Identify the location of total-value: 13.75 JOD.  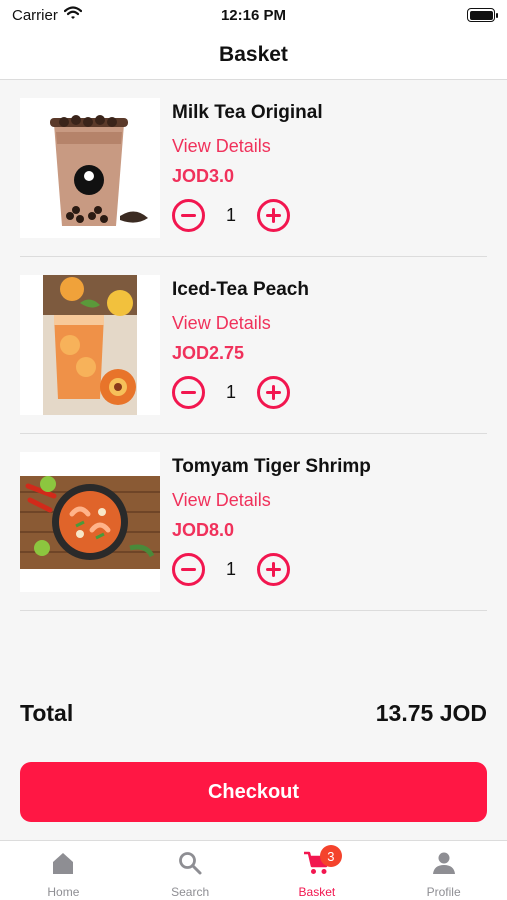
(431, 713).